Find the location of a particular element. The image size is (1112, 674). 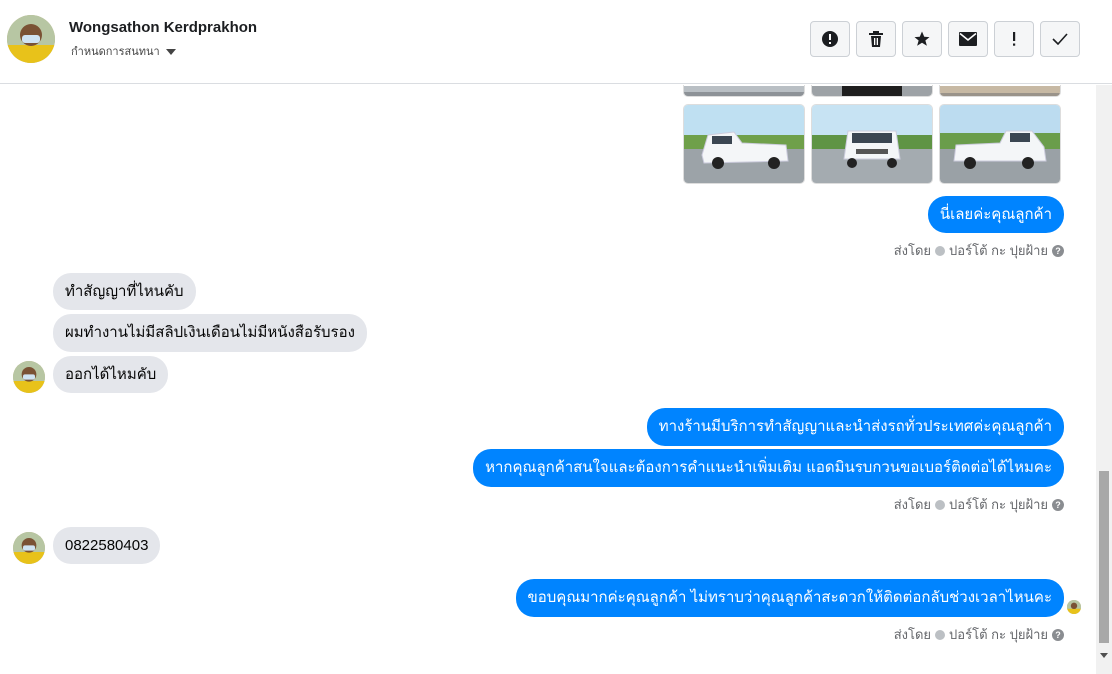

exclamation-icon is located at coordinates (1014, 39).